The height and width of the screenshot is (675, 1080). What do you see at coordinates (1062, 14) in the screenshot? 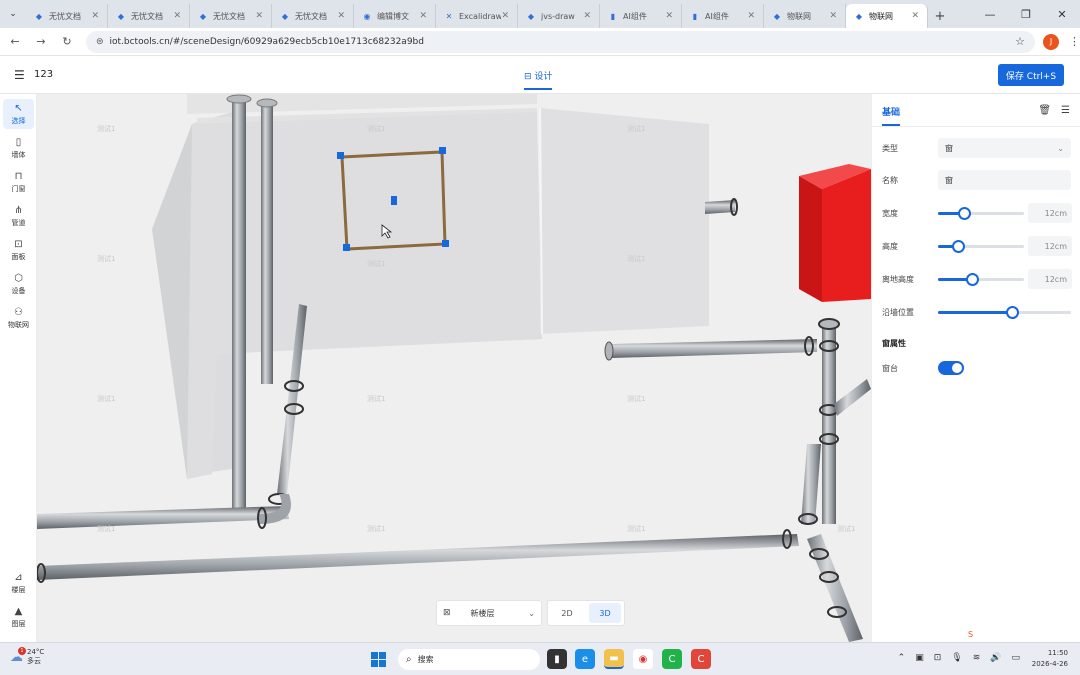
I see `close-icon: ✕` at bounding box center [1062, 14].